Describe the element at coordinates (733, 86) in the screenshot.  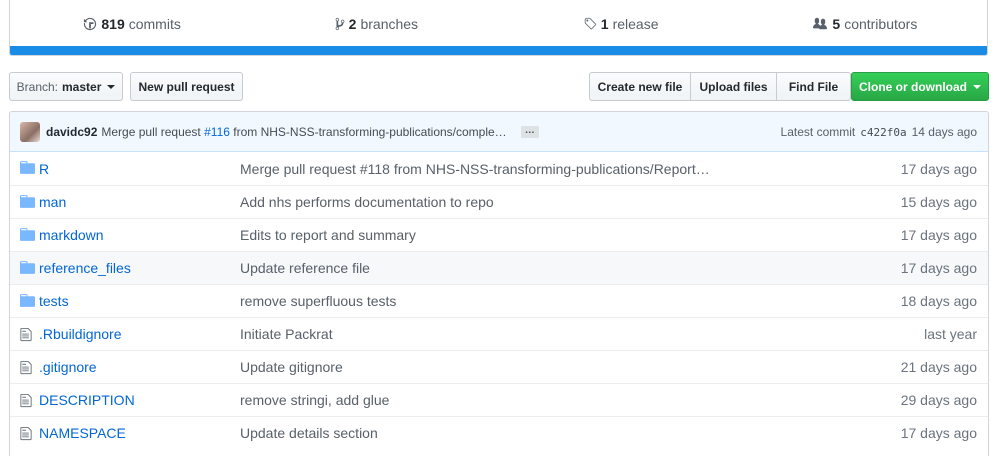
I see `upload-files-button: Upload files` at that location.